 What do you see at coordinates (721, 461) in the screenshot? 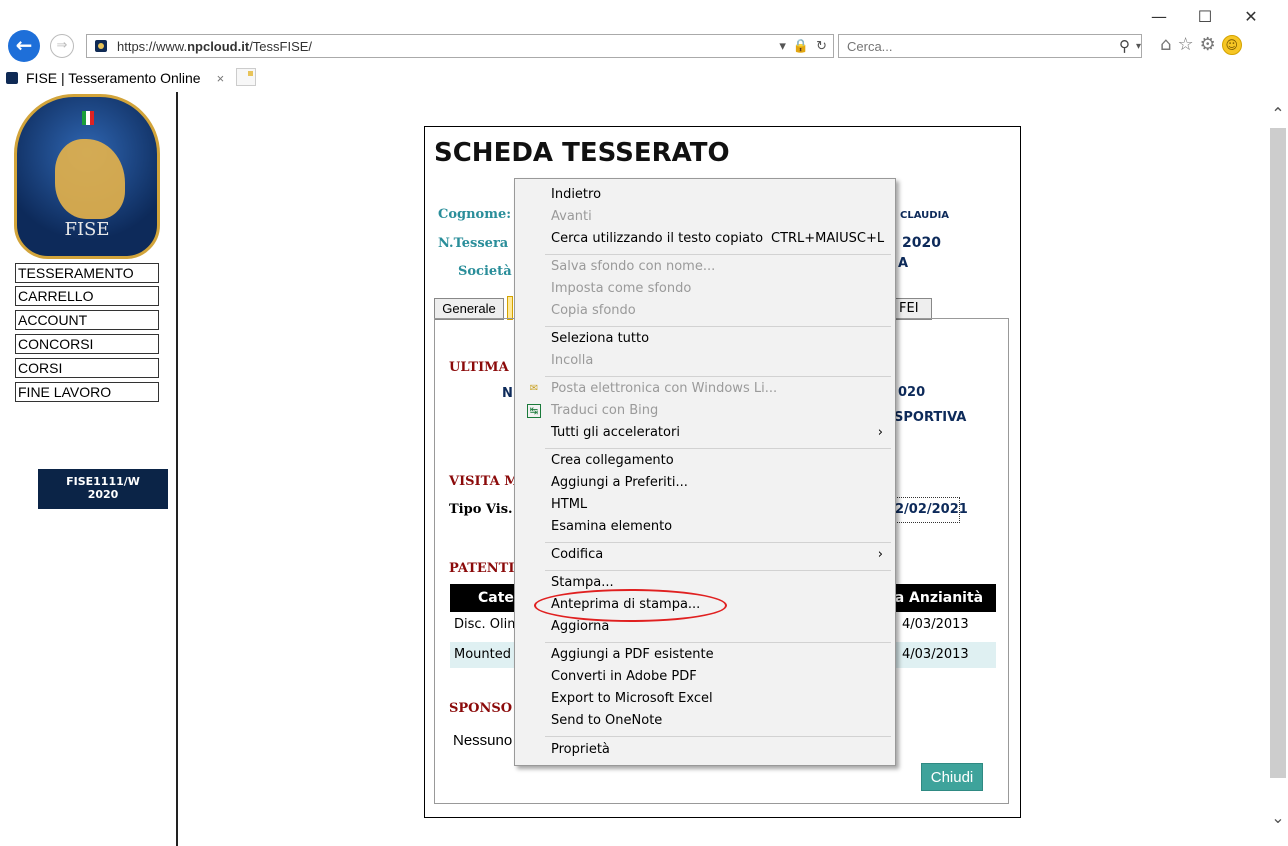
I see `menu-item-crea-collegamento: Crea collegamento` at bounding box center [721, 461].